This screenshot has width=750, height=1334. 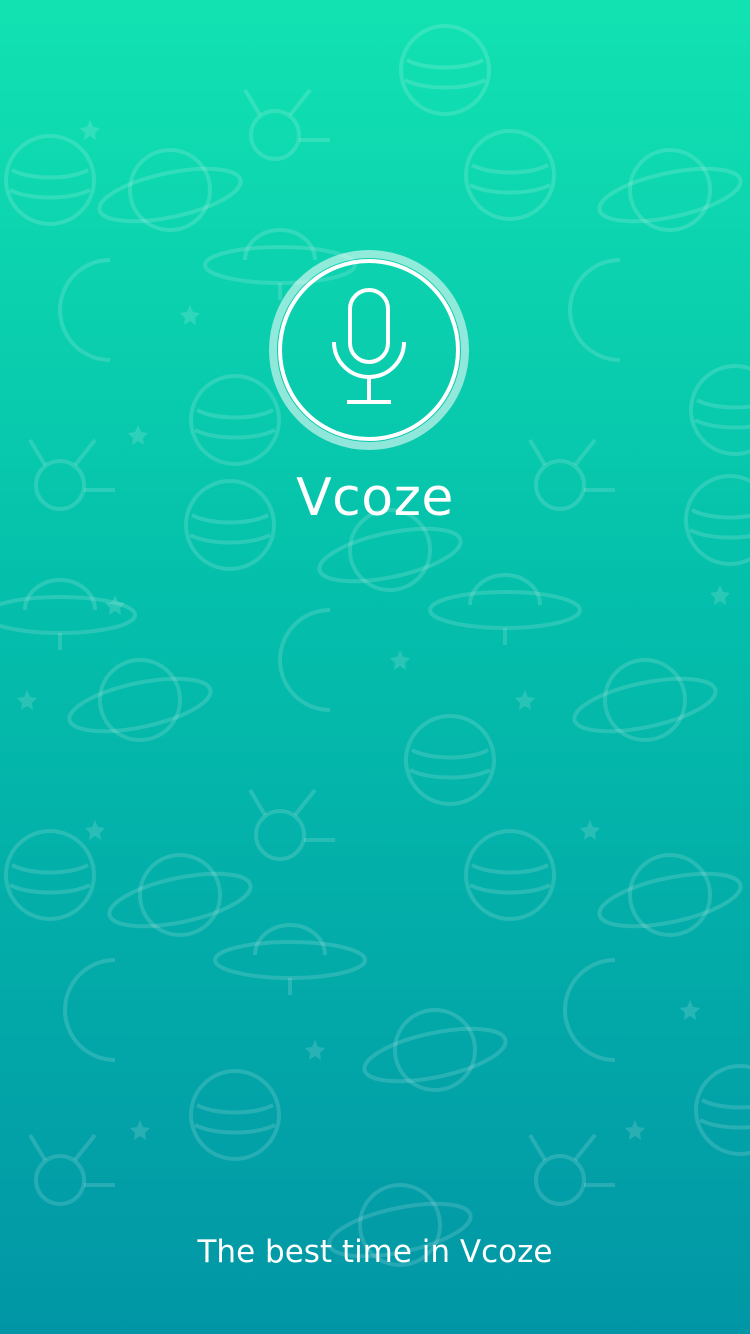 What do you see at coordinates (375, 498) in the screenshot?
I see `app-name: Vcoze` at bounding box center [375, 498].